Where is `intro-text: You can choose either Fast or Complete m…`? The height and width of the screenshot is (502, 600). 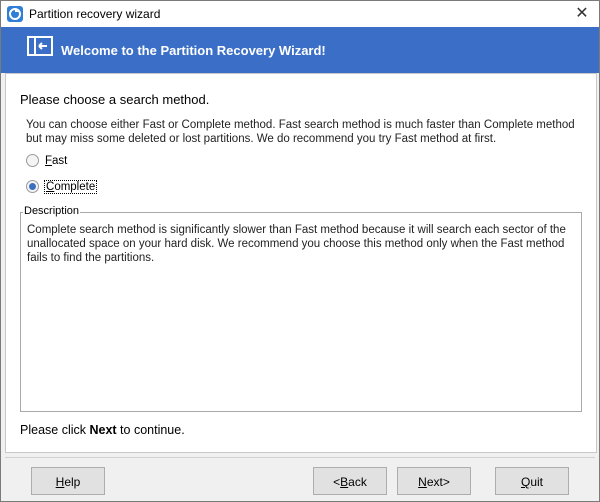 intro-text: You can choose either Fast or Complete m… is located at coordinates (300, 132).